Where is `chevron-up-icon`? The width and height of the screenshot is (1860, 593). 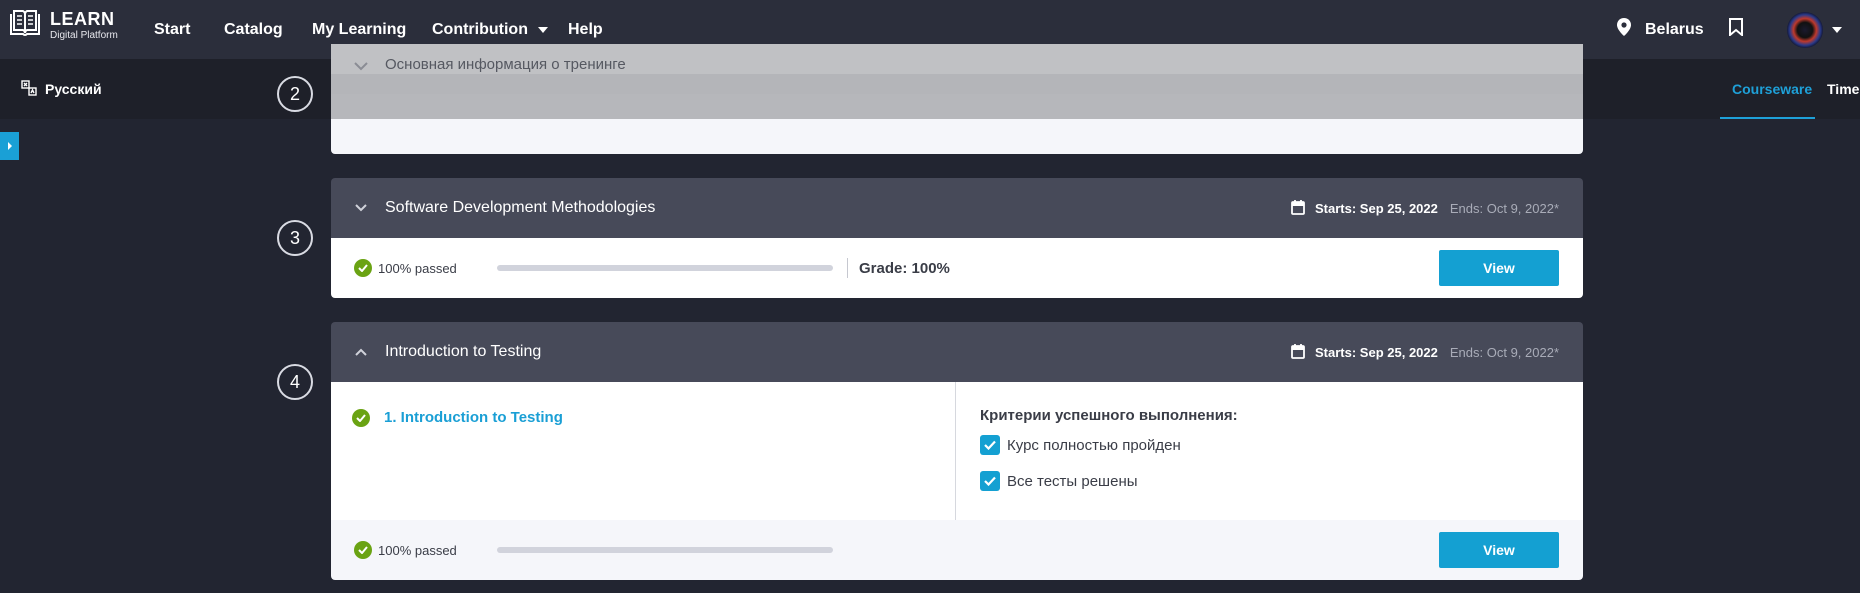 chevron-up-icon is located at coordinates (361, 352).